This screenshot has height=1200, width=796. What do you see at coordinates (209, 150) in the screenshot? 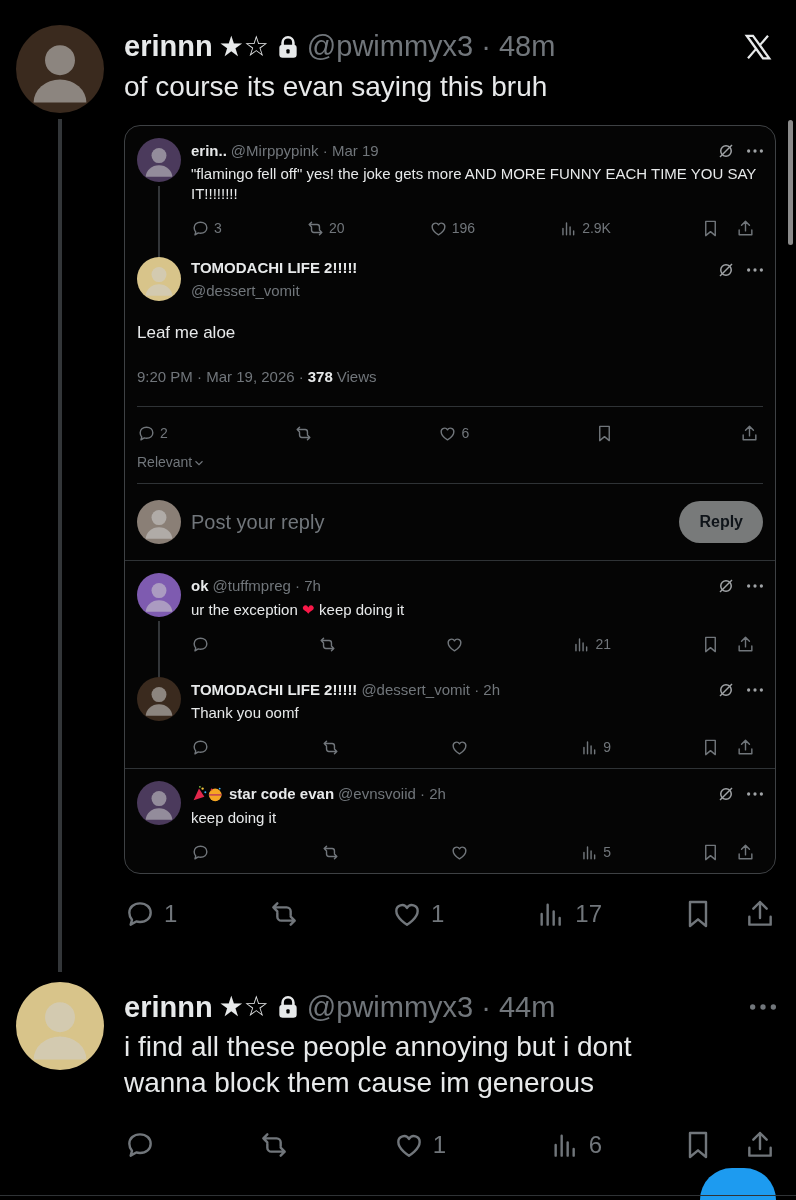
I see `display-name: erin..` at bounding box center [209, 150].